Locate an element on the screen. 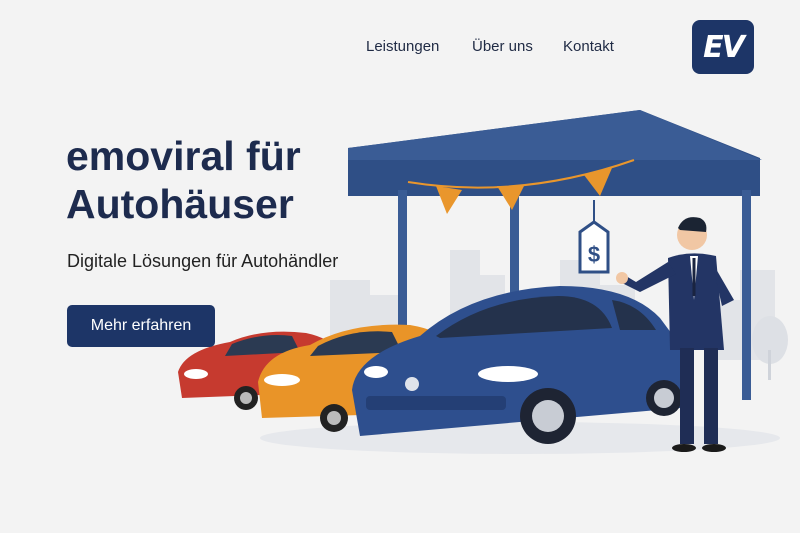 The image size is (800, 533). tree-icon is located at coordinates (770, 348).